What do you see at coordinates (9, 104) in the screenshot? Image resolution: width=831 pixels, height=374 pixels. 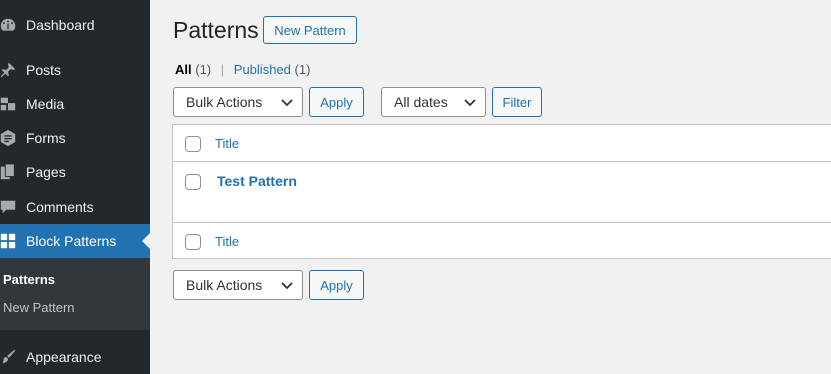 I see `media-icon` at bounding box center [9, 104].